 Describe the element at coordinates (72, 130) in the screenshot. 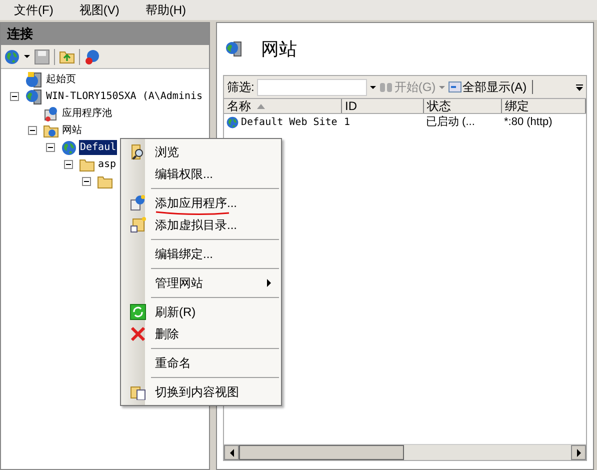

I see `tree-item: 网站` at that location.